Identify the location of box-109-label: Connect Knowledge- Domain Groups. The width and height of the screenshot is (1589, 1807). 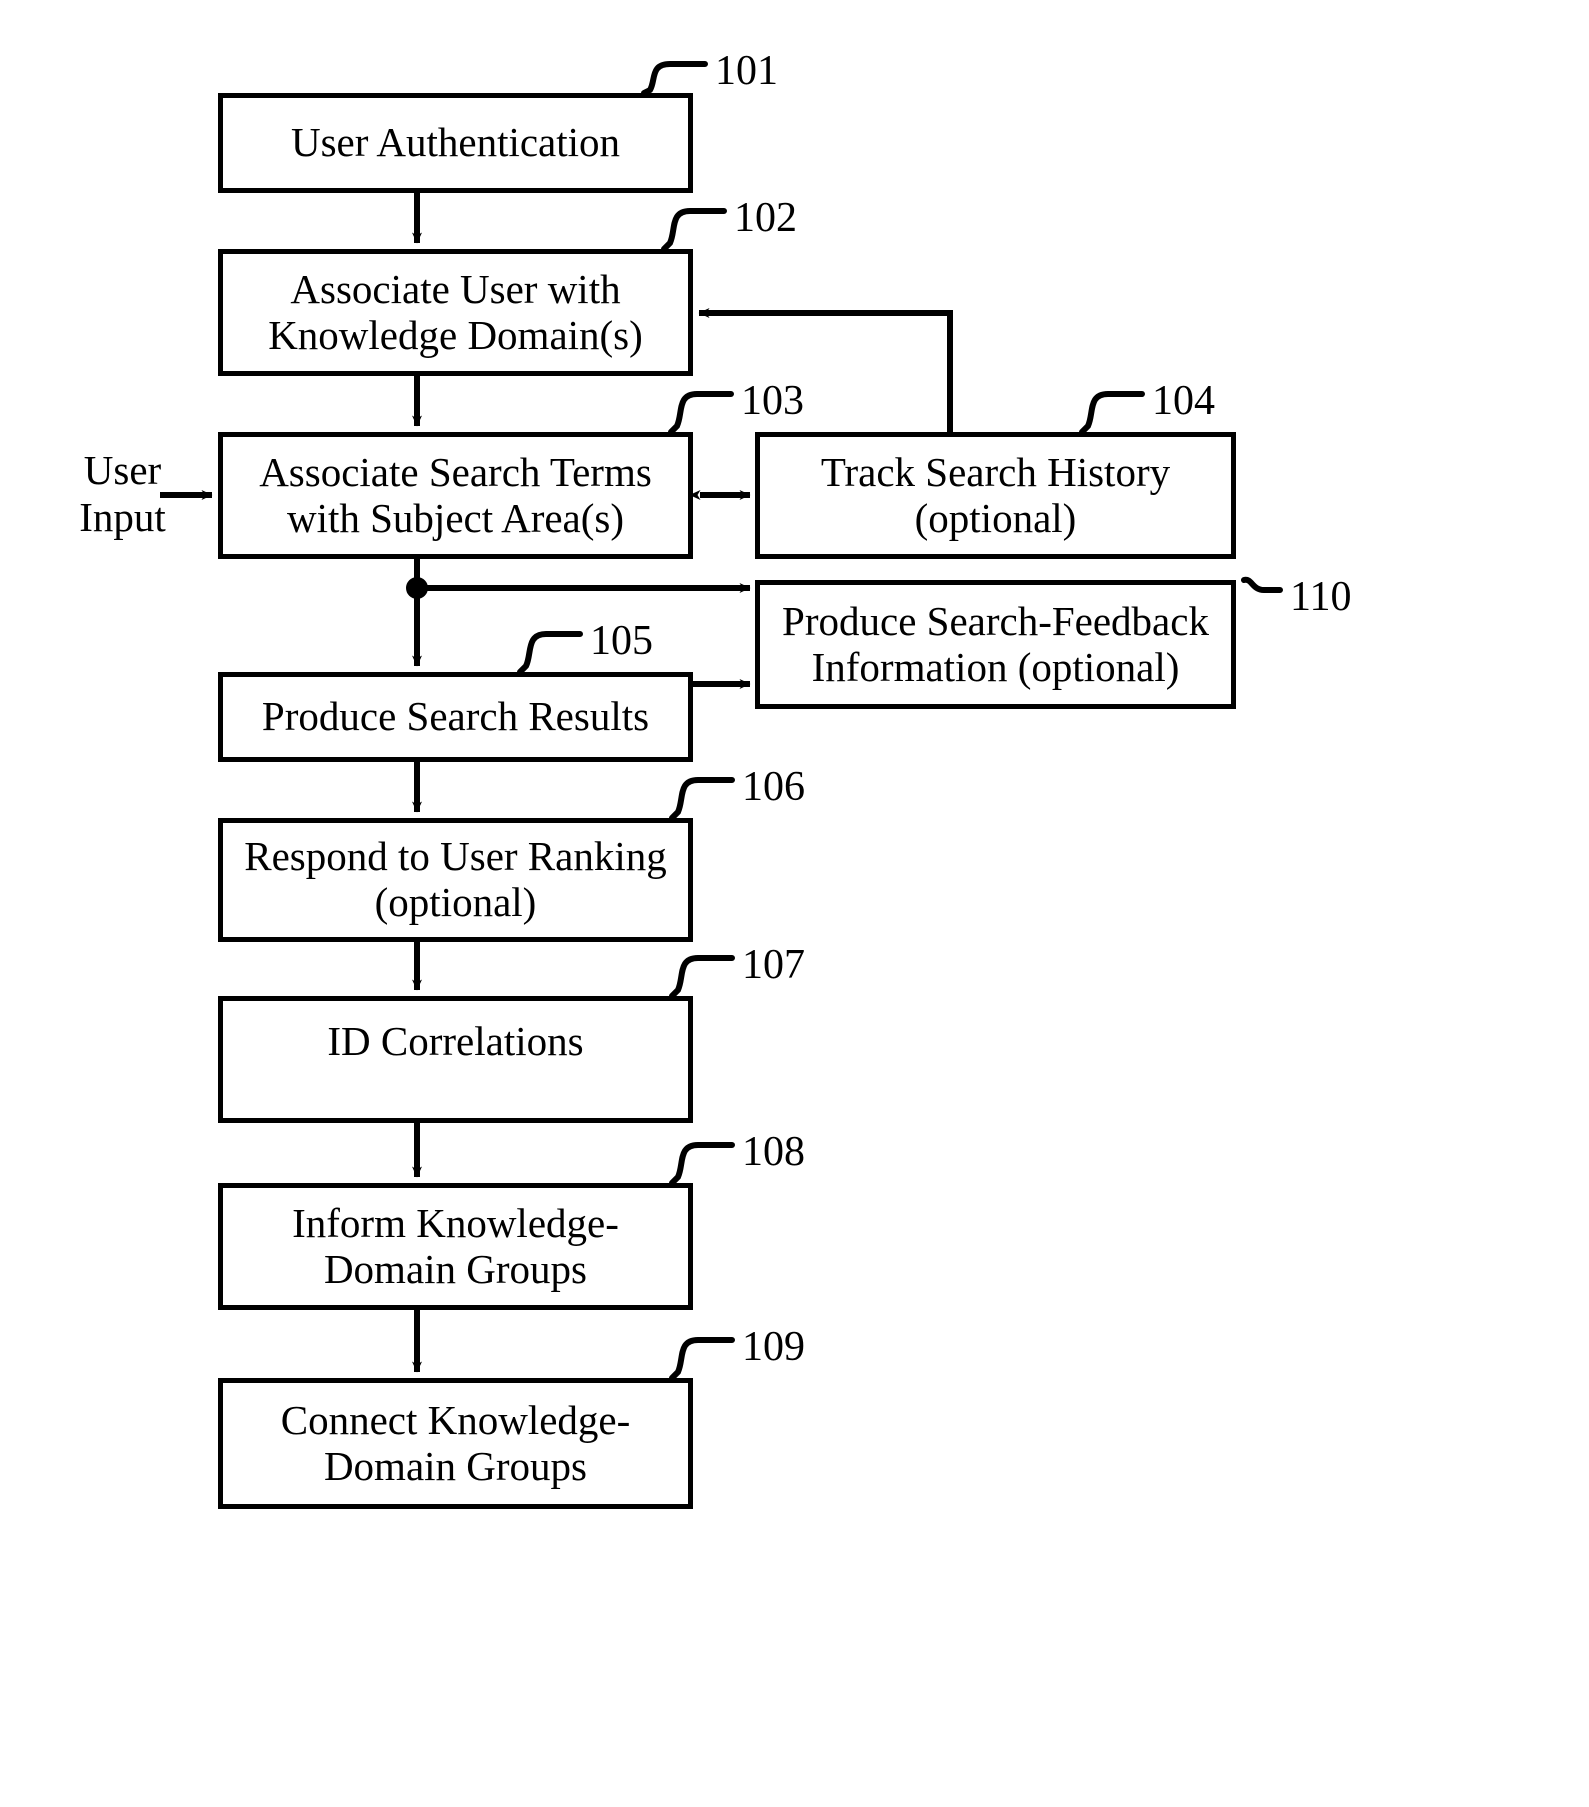
(455, 1442).